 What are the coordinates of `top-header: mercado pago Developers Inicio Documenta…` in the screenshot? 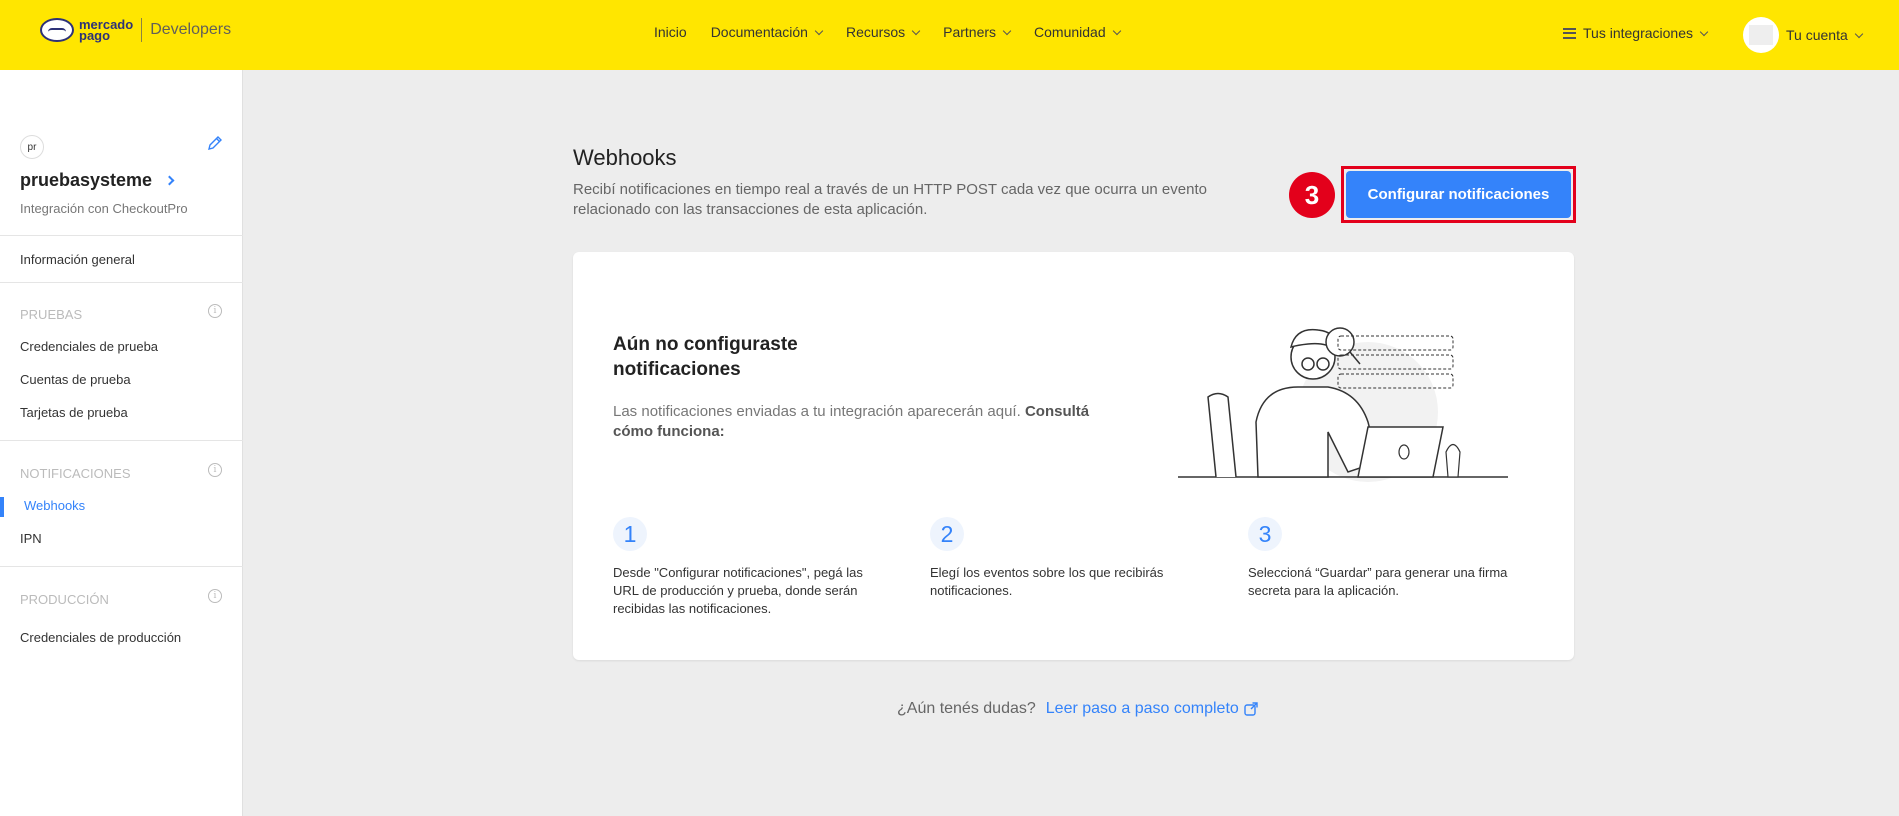 It's located at (949, 35).